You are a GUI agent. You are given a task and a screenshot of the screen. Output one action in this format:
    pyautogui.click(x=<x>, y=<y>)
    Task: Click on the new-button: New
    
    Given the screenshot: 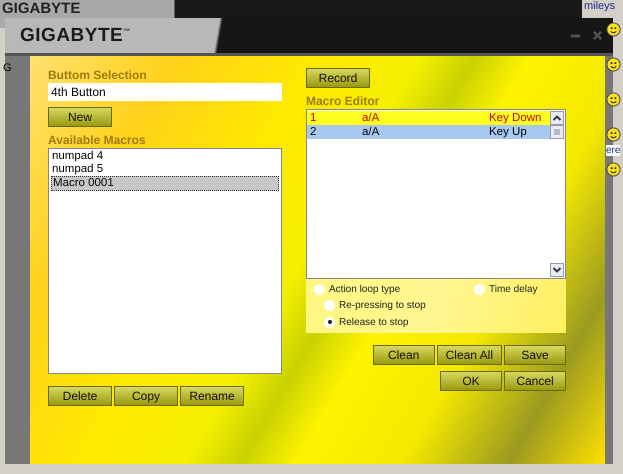 What is the action you would take?
    pyautogui.click(x=80, y=117)
    